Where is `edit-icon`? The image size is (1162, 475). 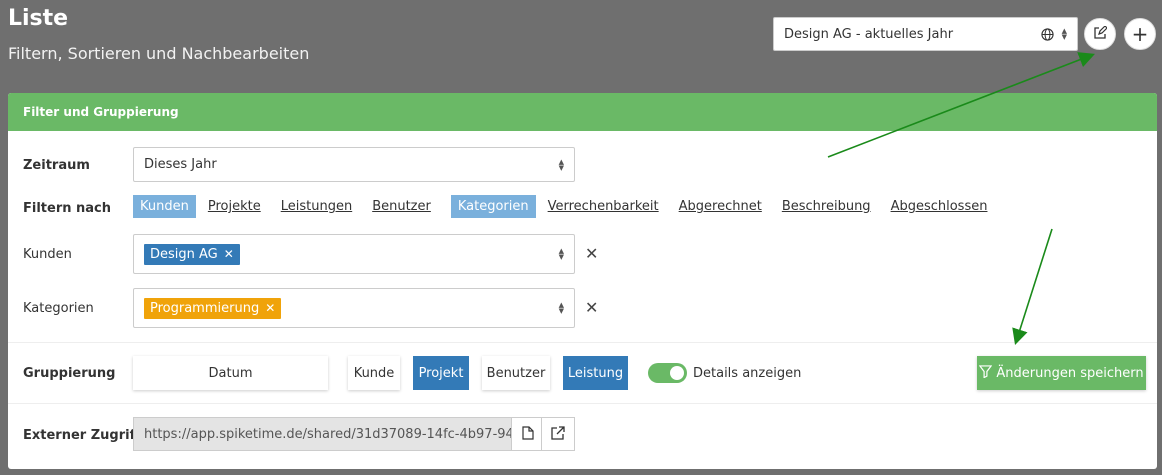 edit-icon is located at coordinates (1100, 34).